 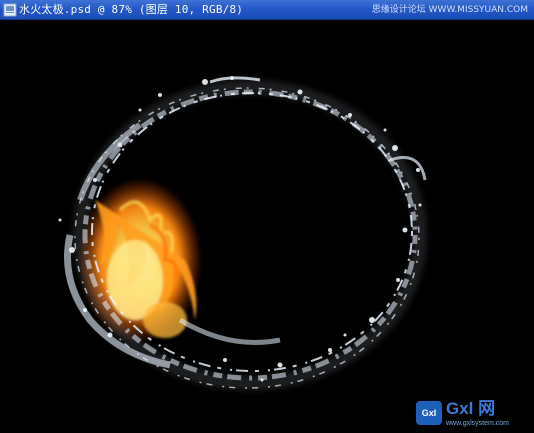 I want to click on logo-name: Gxl 网, so click(x=471, y=408).